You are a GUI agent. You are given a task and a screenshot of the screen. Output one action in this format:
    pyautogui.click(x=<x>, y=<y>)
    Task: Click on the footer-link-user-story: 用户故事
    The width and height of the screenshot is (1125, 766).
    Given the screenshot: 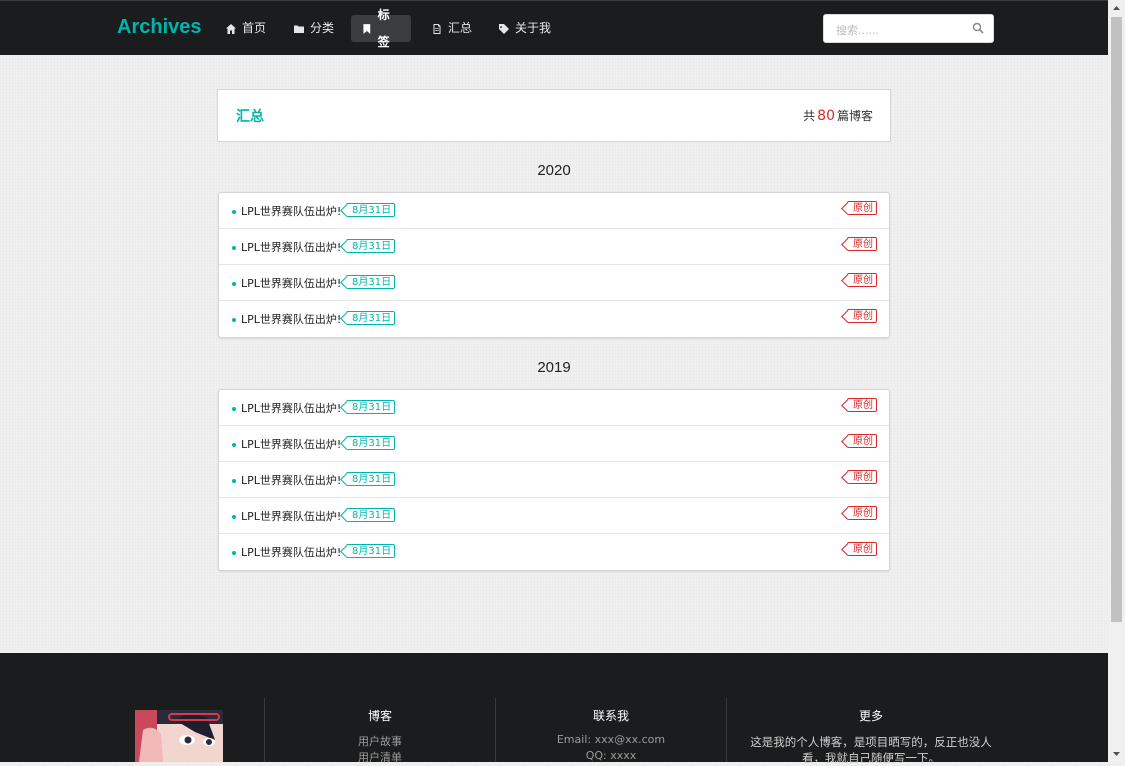 What is the action you would take?
    pyautogui.click(x=380, y=741)
    